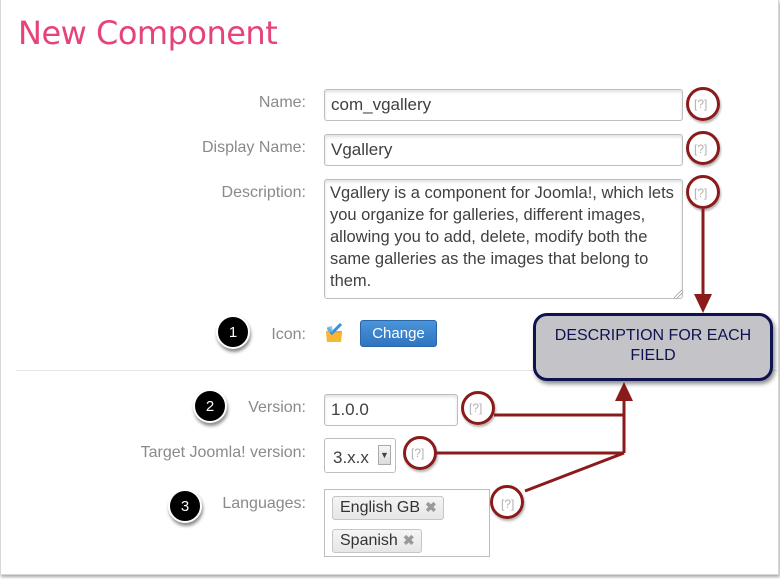 The image size is (780, 579). I want to click on arrow-line-languages, so click(574, 472).